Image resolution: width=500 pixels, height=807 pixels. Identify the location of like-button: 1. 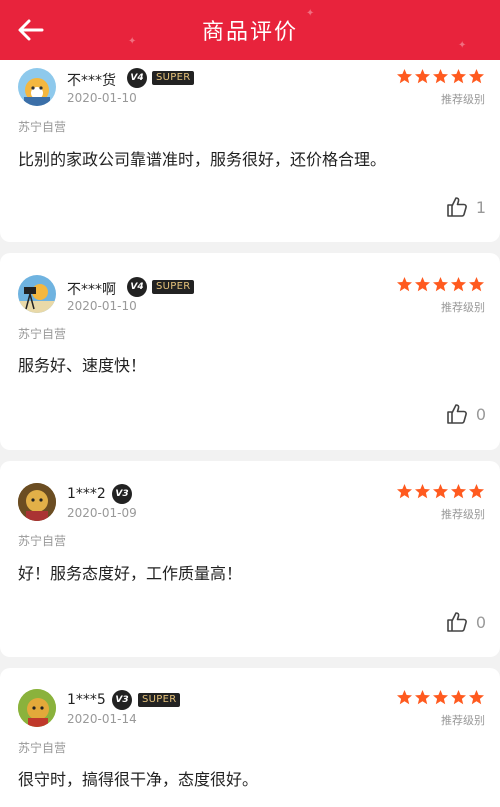
(466, 207).